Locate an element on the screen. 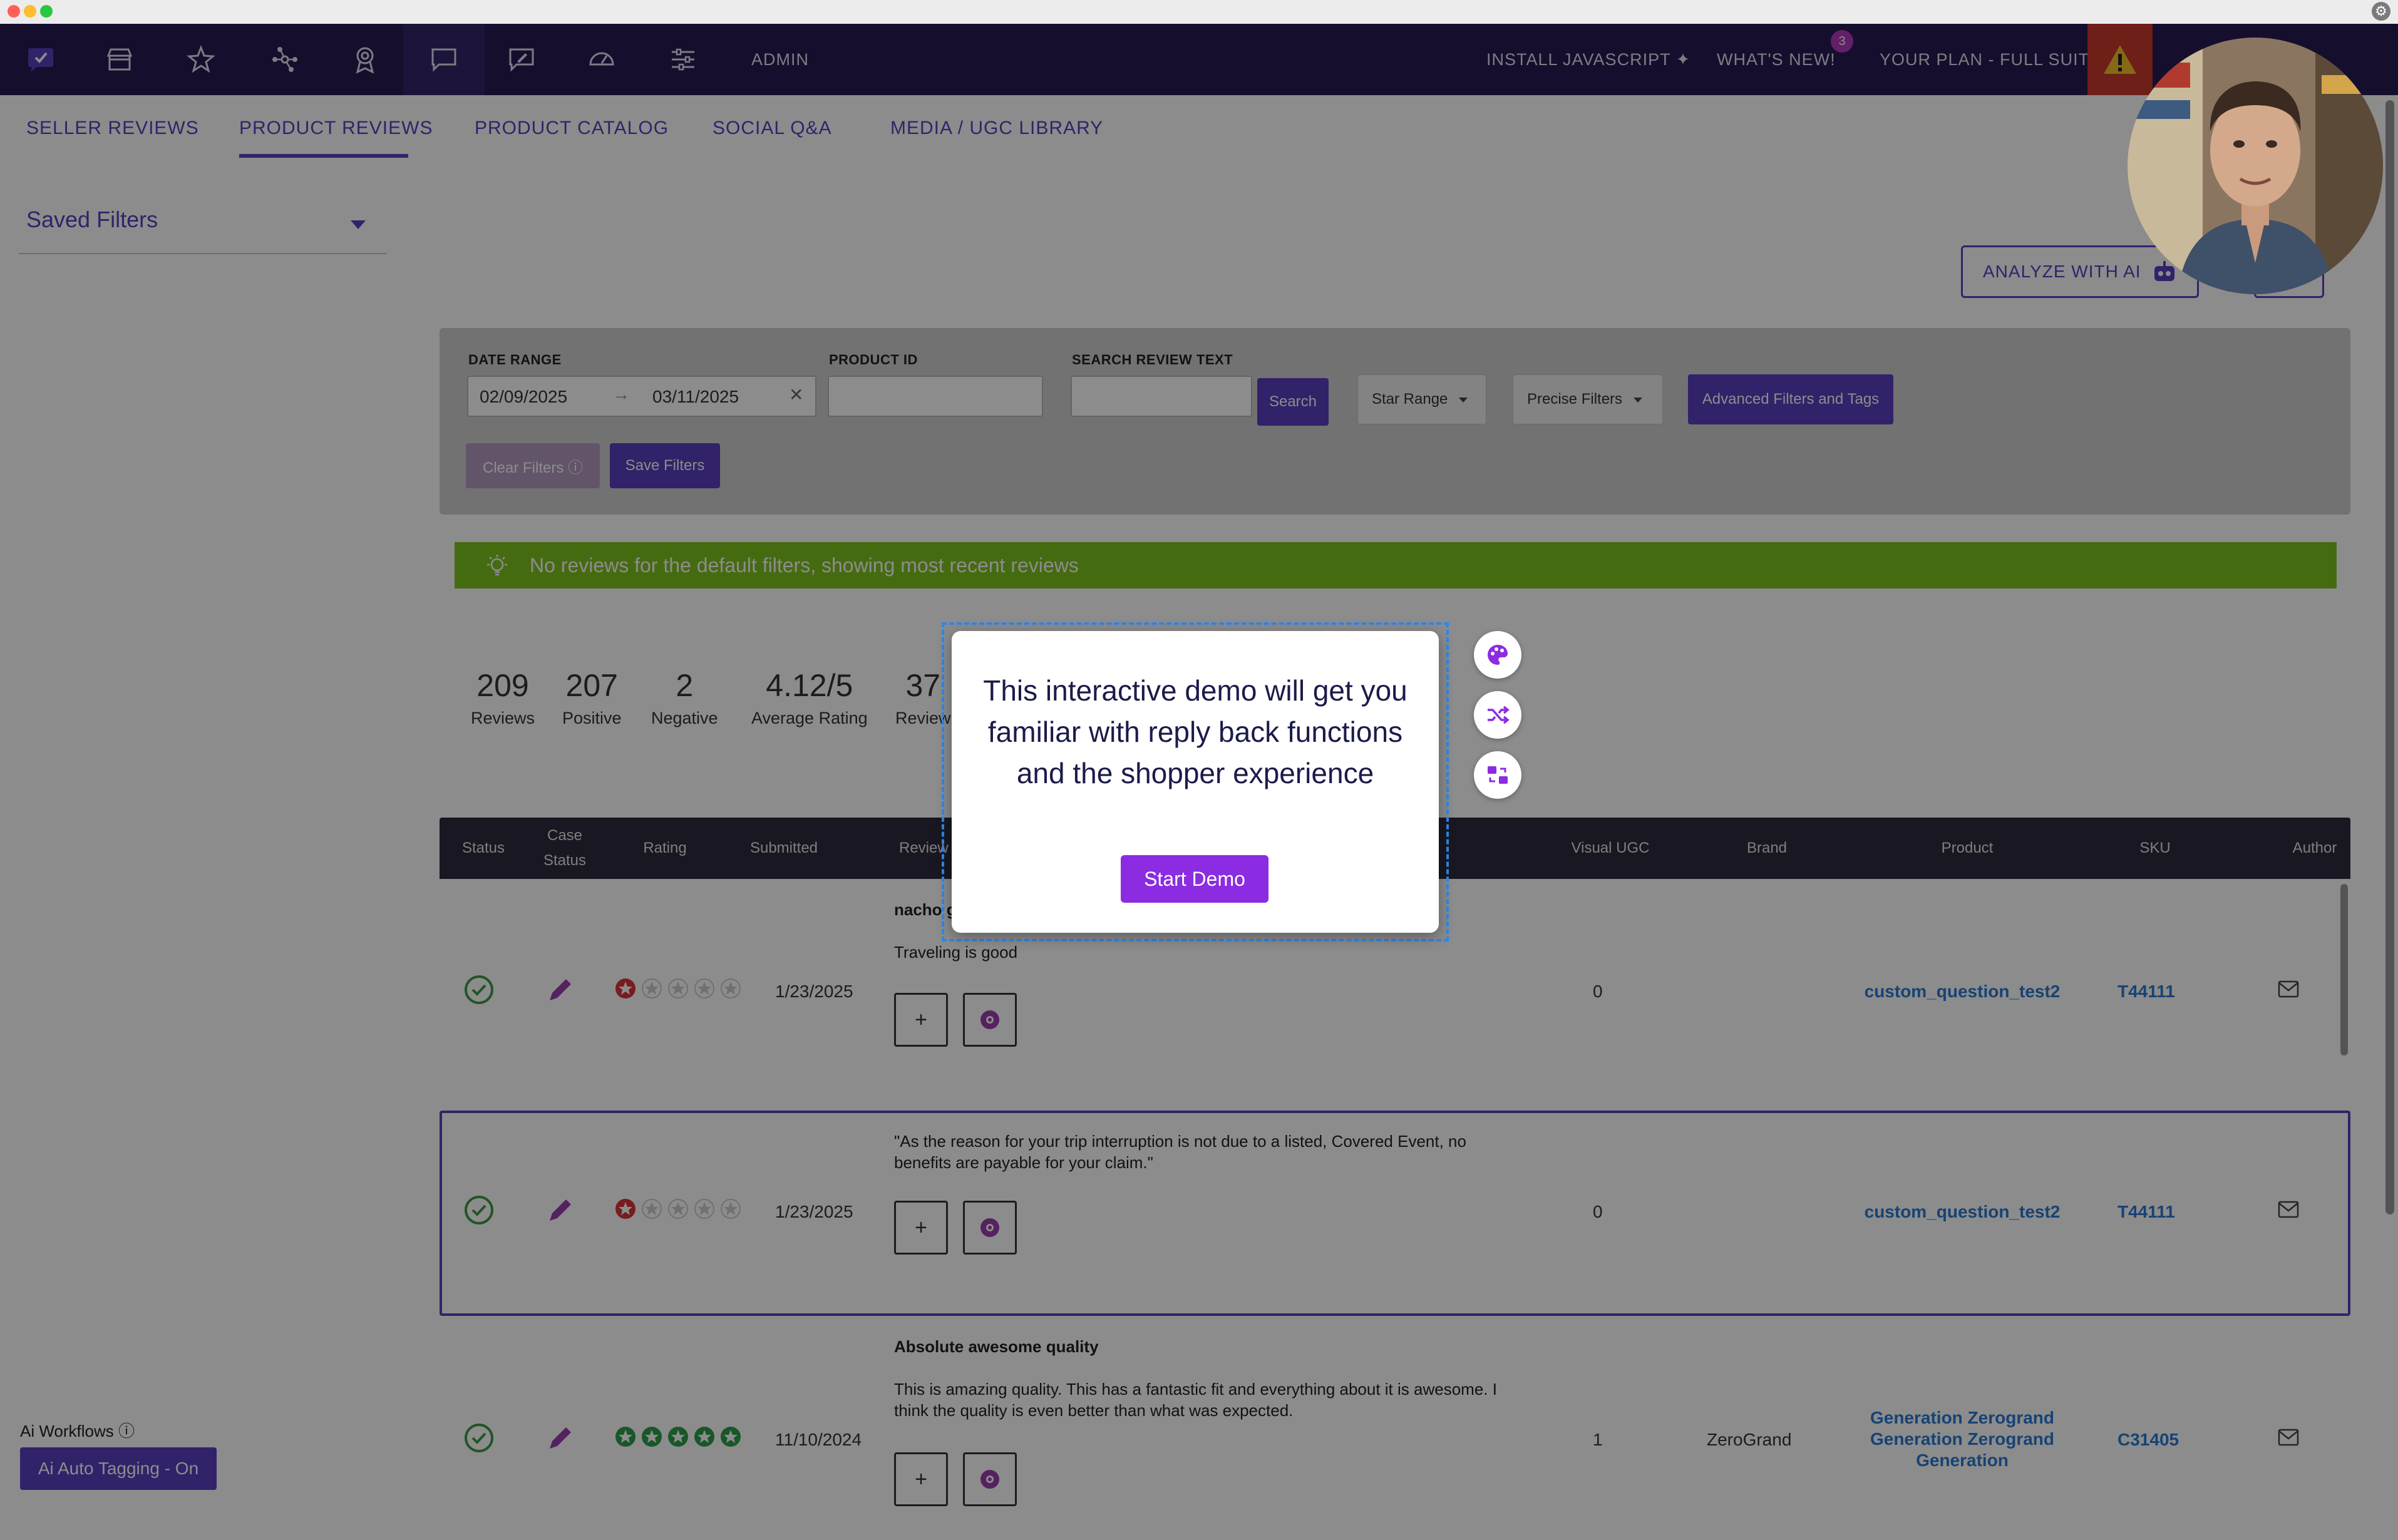 The height and width of the screenshot is (1540, 2398). start-demo-button: Start Demo is located at coordinates (1194, 879).